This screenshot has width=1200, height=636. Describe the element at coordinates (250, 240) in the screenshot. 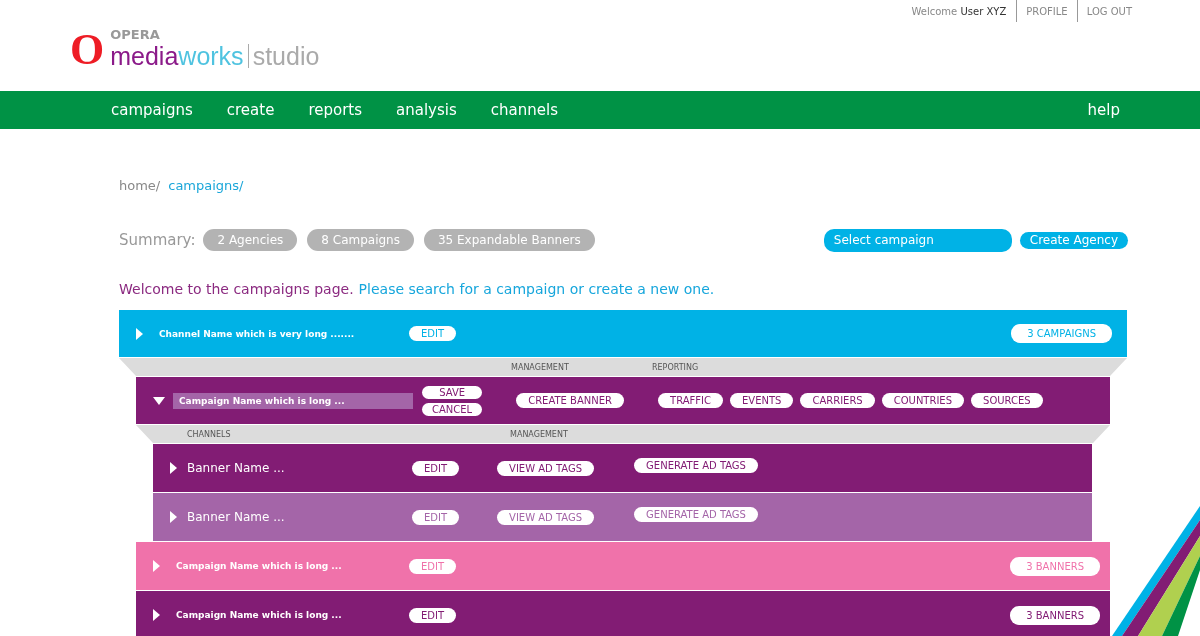

I see `summary-badge: 2 Agencies` at that location.